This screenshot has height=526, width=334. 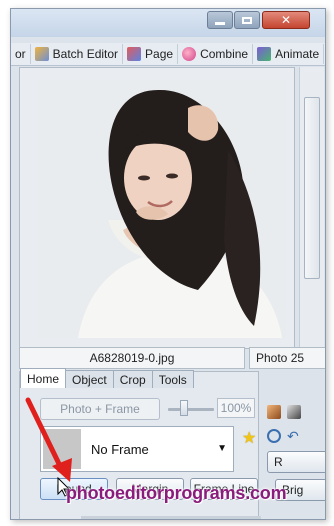 What do you see at coordinates (312, 188) in the screenshot?
I see `scroll-thumb` at bounding box center [312, 188].